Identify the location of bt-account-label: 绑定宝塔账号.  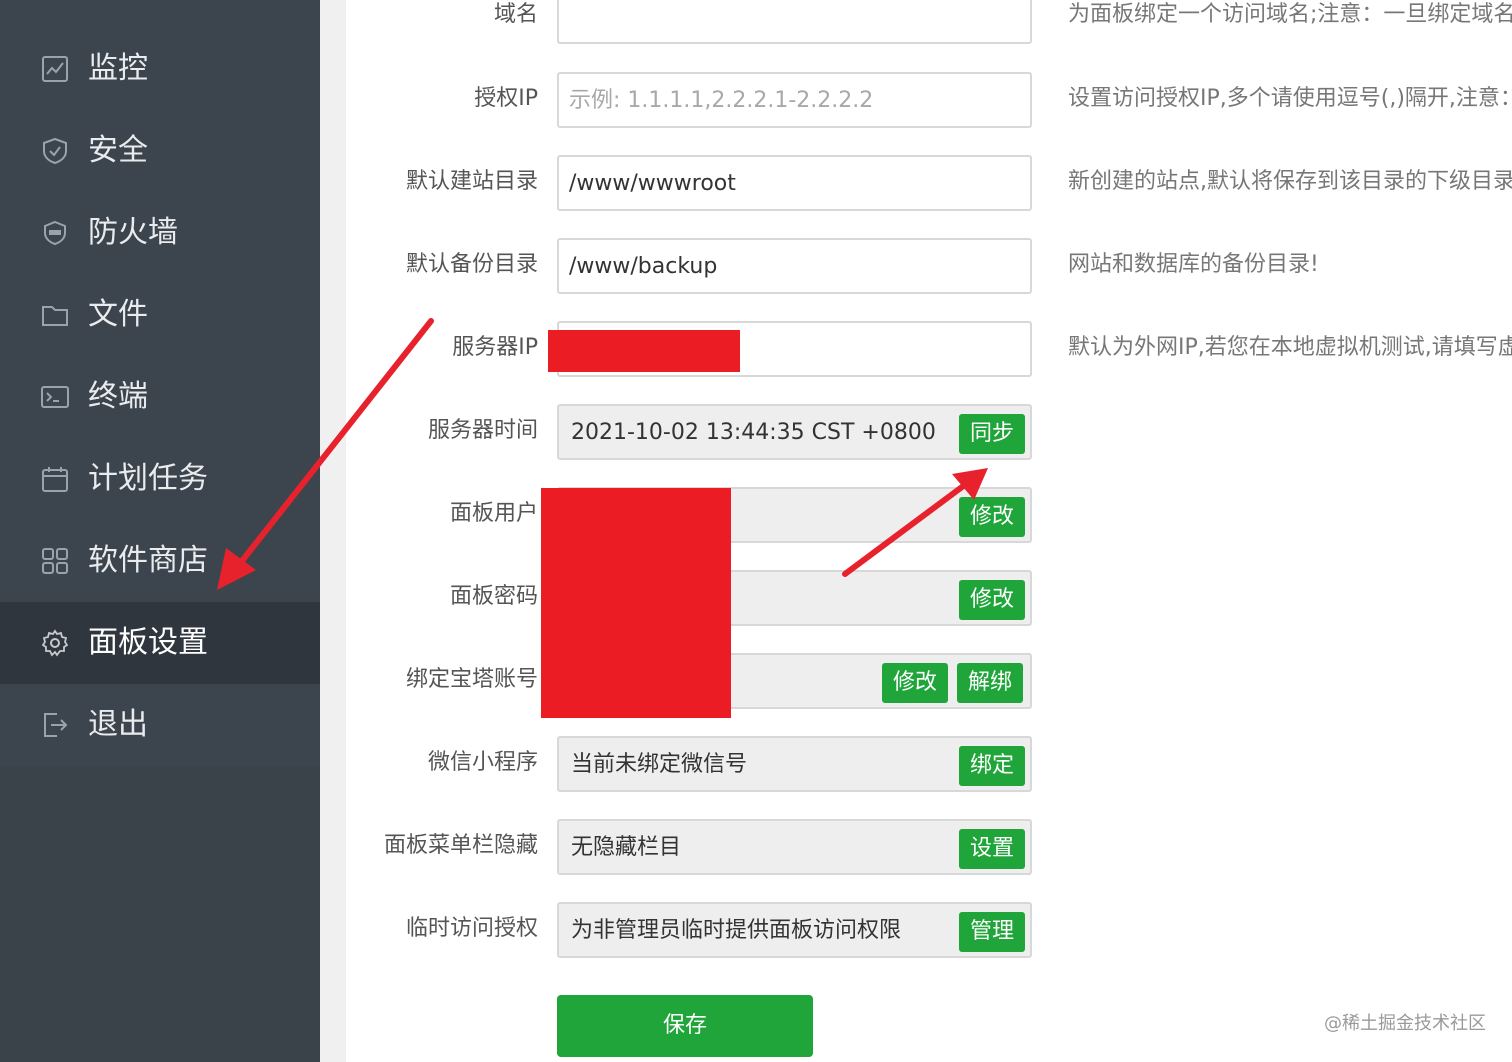
(471, 679).